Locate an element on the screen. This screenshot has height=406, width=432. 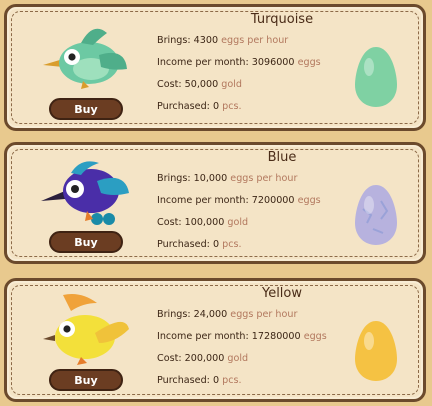
bird-name: Blue is located at coordinates (282, 157).